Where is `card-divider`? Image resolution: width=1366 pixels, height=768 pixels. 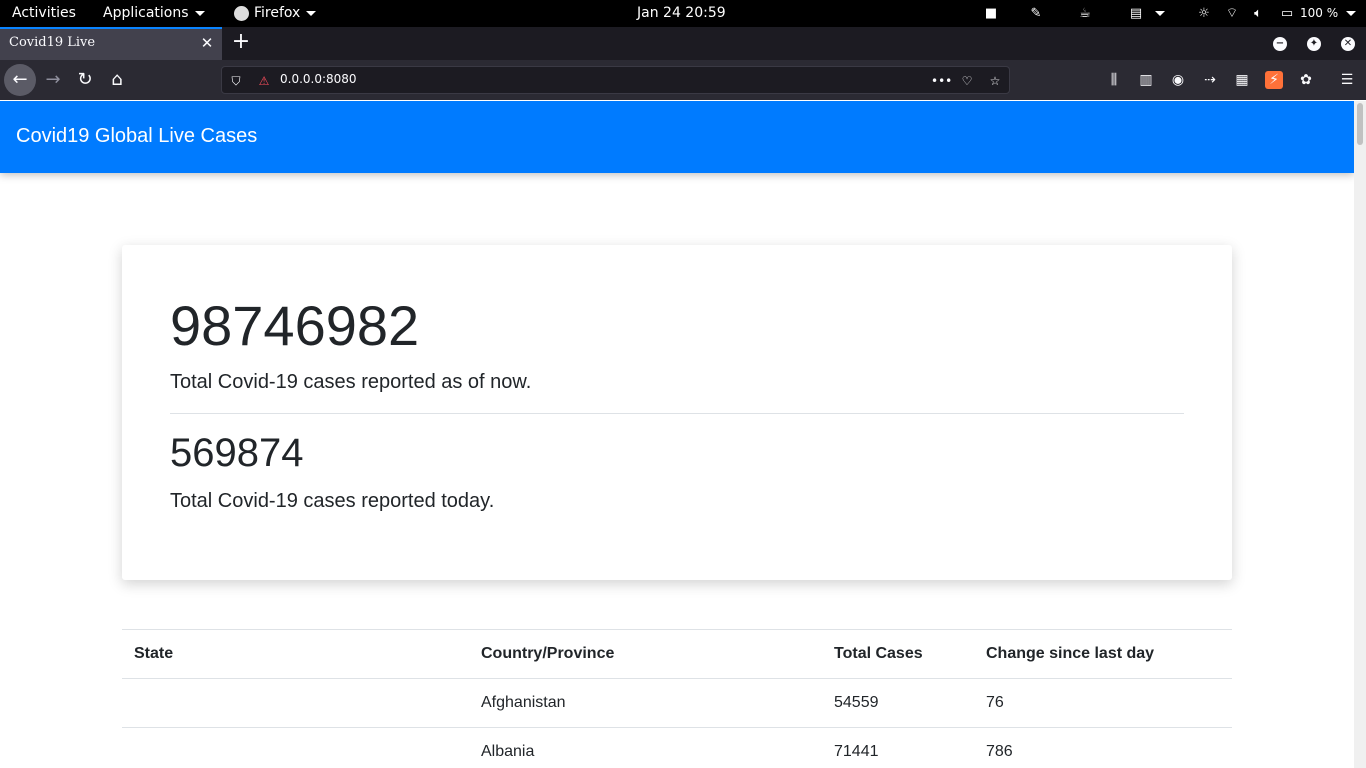
card-divider is located at coordinates (677, 413).